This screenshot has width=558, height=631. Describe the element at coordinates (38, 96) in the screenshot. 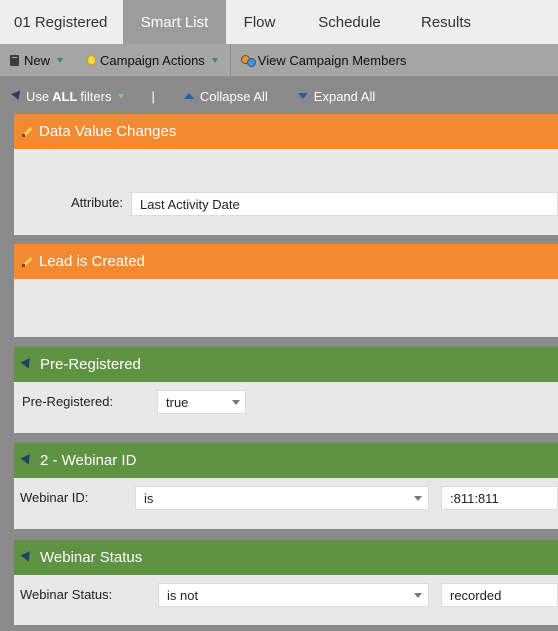

I see `use-prefix: Use` at that location.